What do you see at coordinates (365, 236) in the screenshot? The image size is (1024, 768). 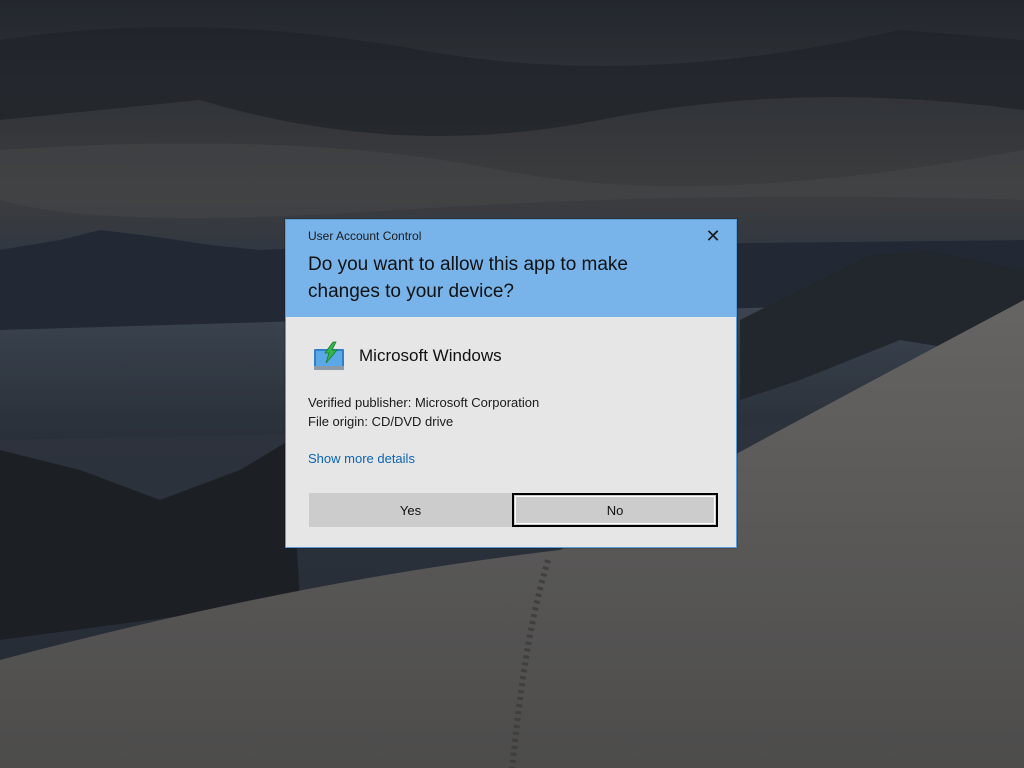 I see `dialog-title: User Account Control` at bounding box center [365, 236].